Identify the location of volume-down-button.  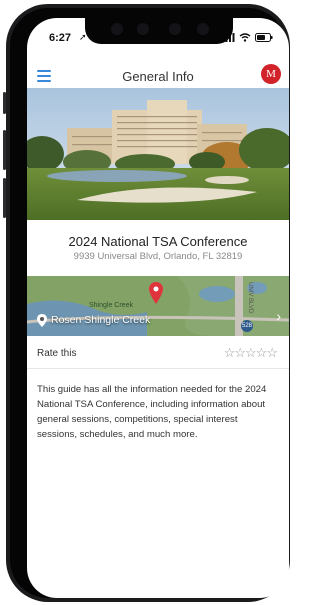
(4, 198).